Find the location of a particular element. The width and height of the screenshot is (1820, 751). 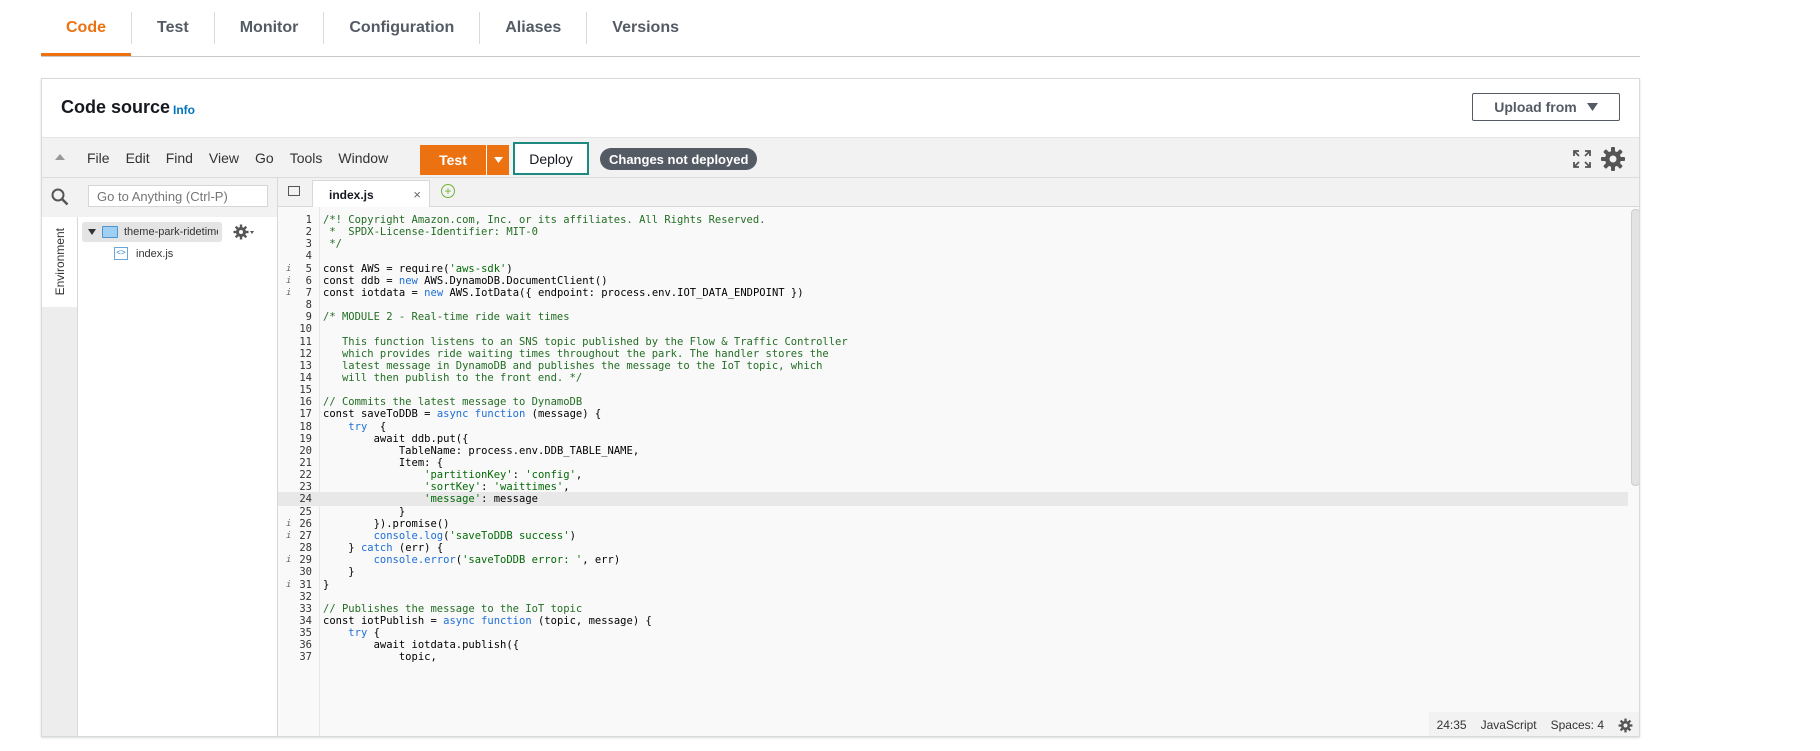

tree-folder: theme-park-ridetimes is located at coordinates (152, 232).